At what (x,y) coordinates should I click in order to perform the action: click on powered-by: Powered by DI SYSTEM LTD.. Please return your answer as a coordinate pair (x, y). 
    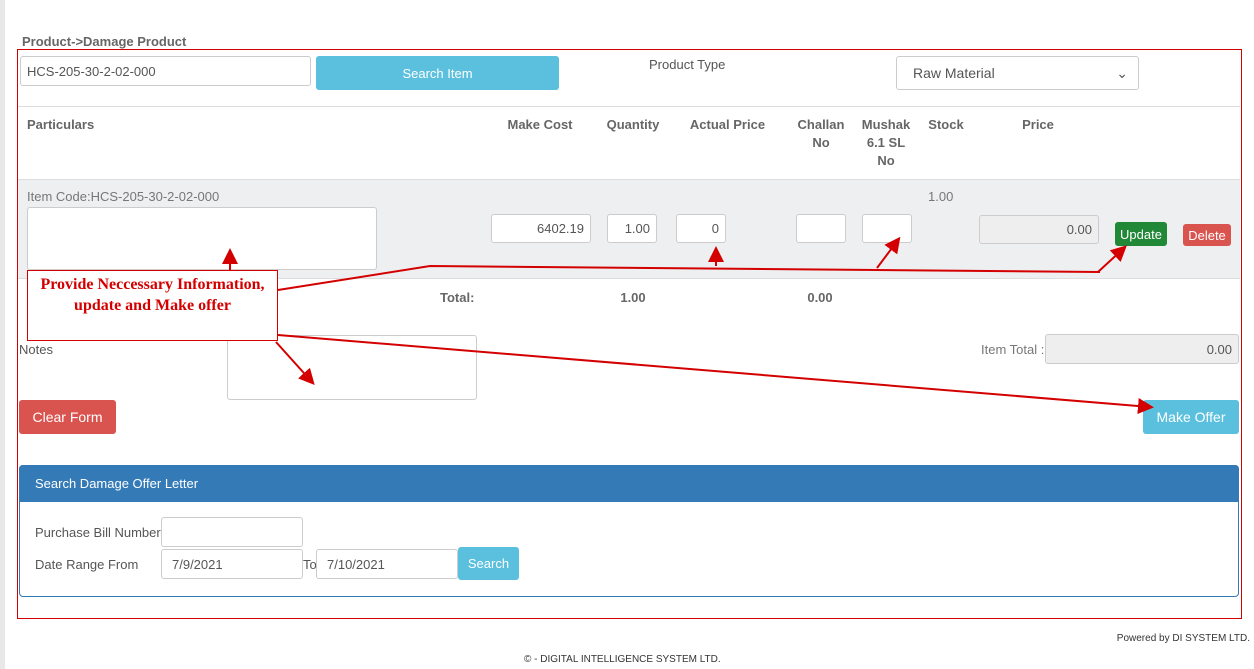
    Looking at the image, I should click on (1183, 638).